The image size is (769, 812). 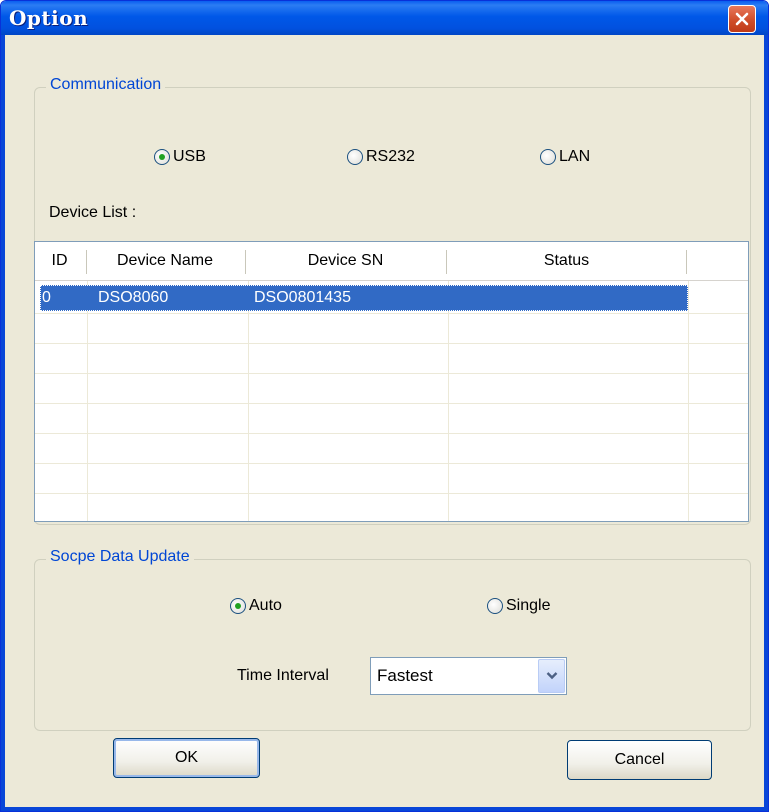 What do you see at coordinates (495, 606) in the screenshot?
I see `radio-single-indicator` at bounding box center [495, 606].